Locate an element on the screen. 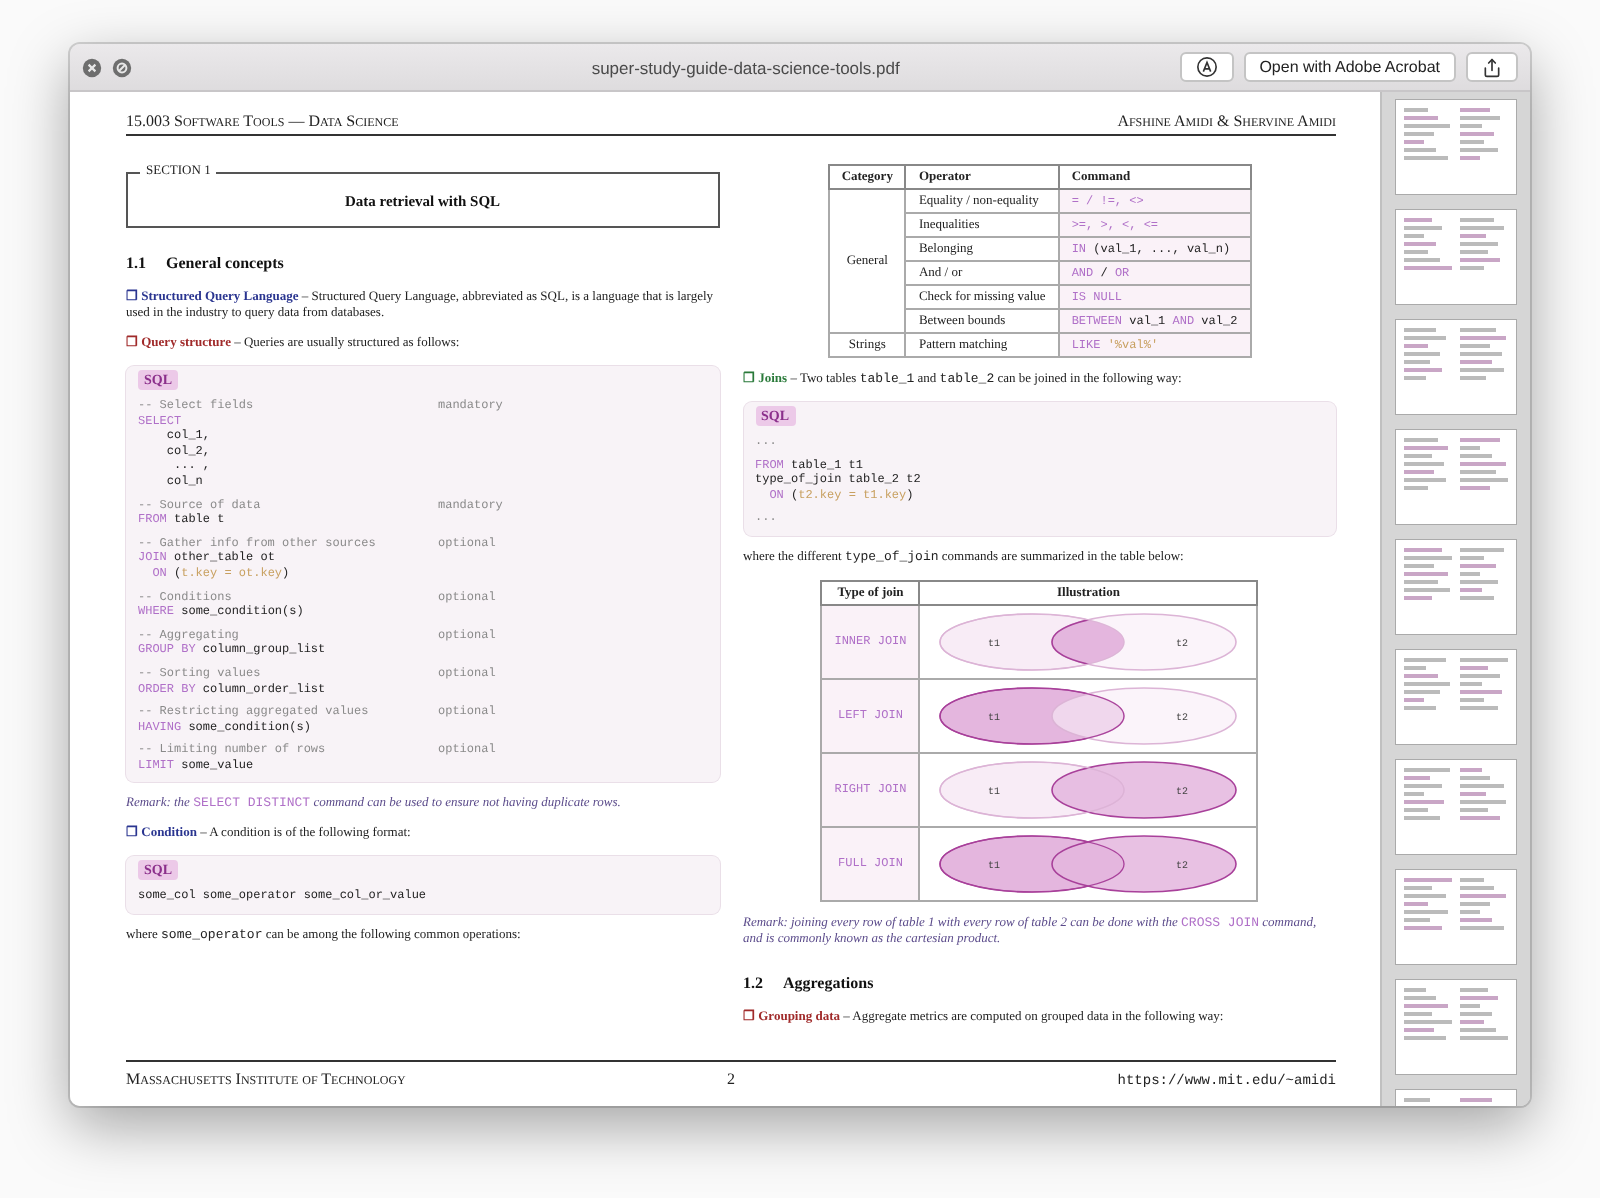 This screenshot has height=1198, width=1600. share-button is located at coordinates (1492, 67).